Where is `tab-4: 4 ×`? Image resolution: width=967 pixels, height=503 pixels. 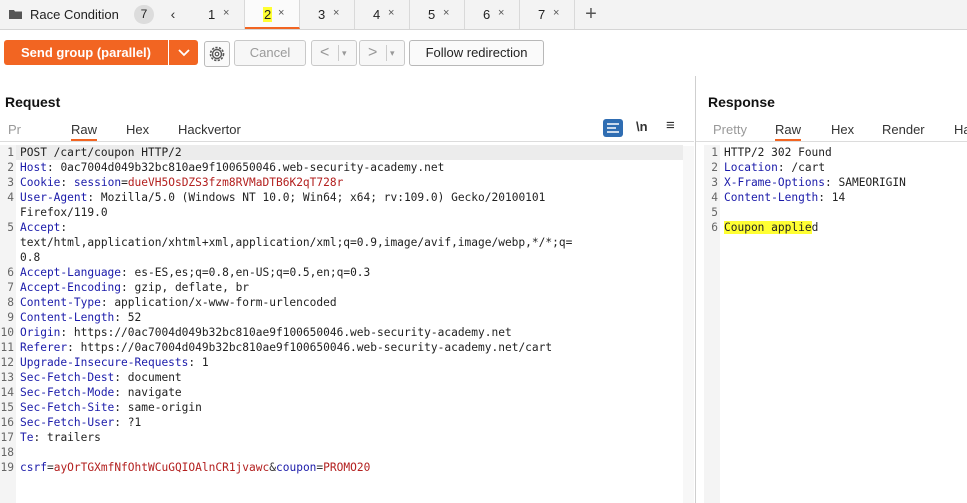
tab-4: 4 × is located at coordinates (382, 14).